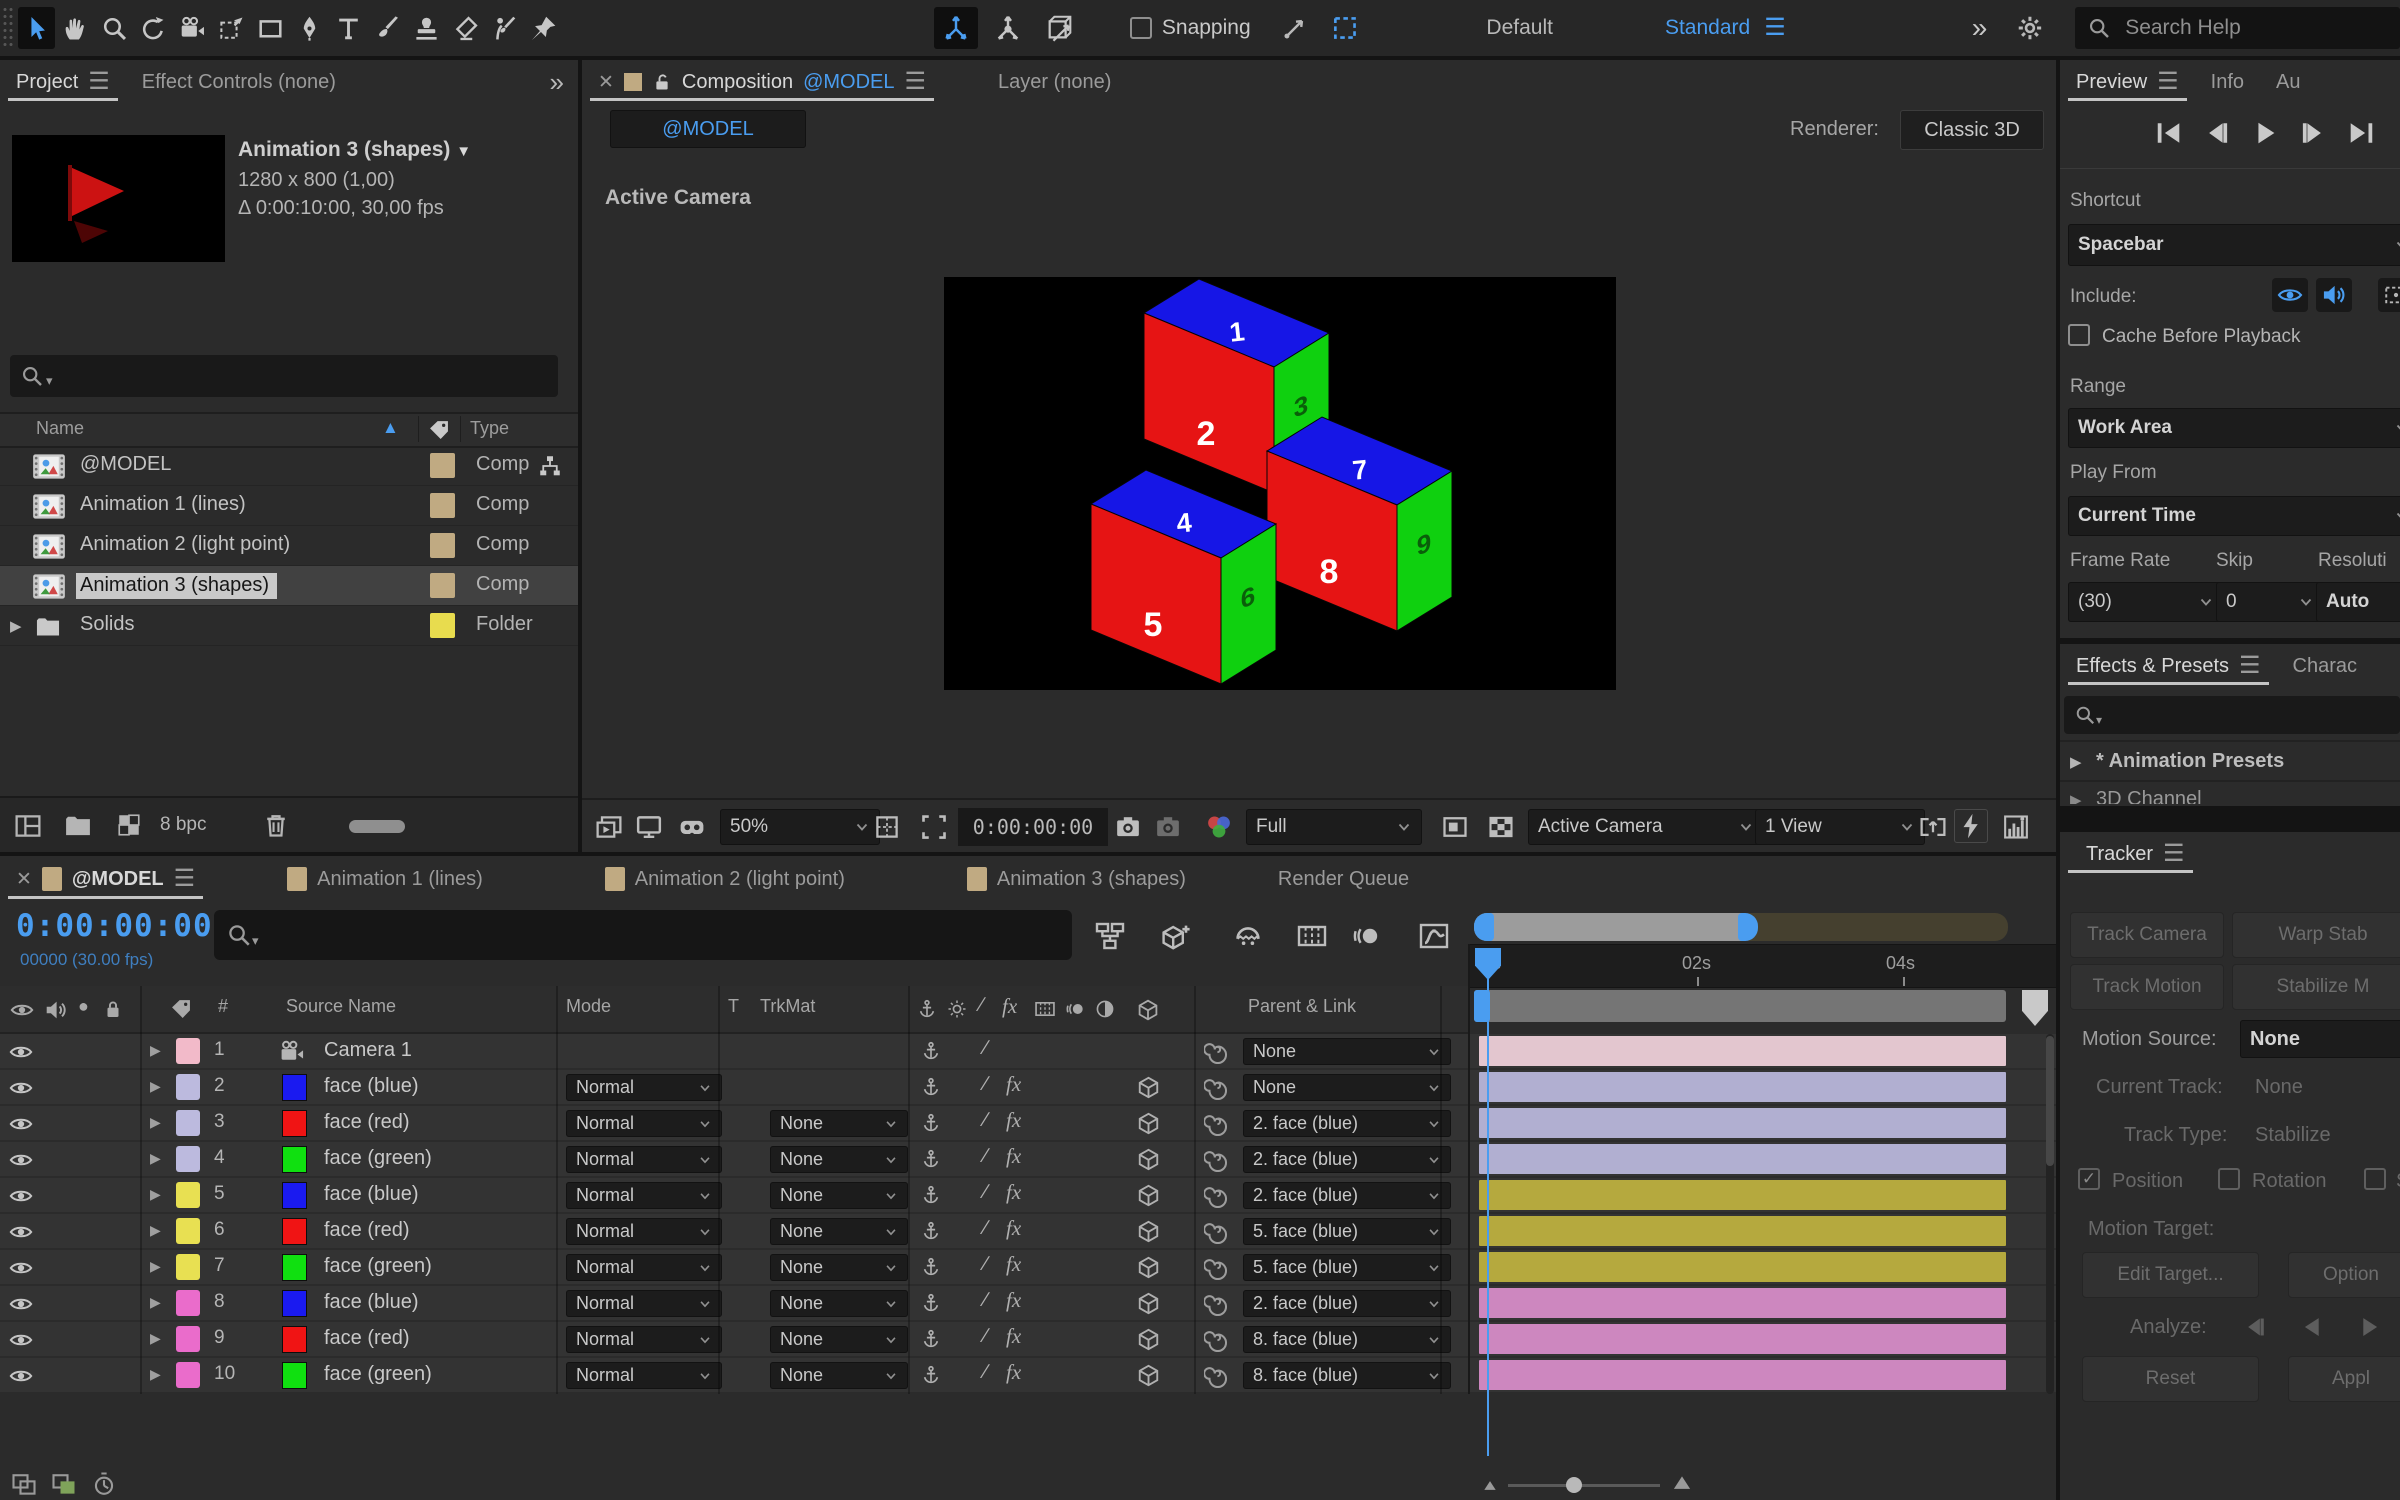 The height and width of the screenshot is (1500, 2400). I want to click on project-item-row: ▶ Solids Folder, so click(289, 626).